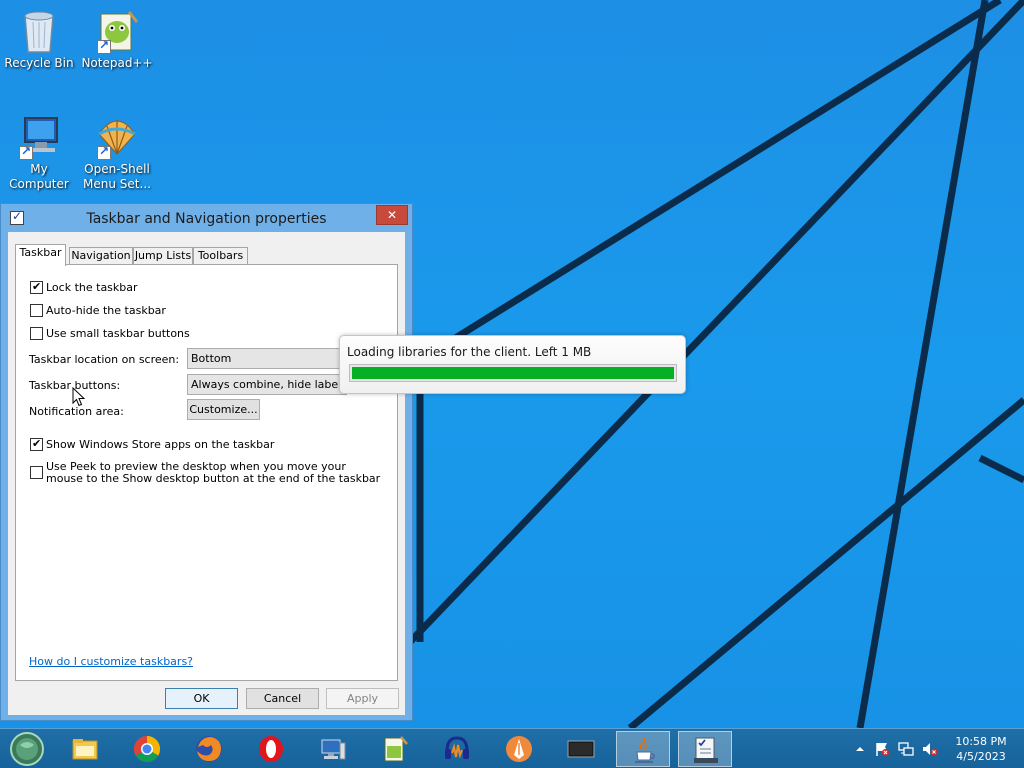  Describe the element at coordinates (201, 698) in the screenshot. I see `ok-button: OK` at that location.